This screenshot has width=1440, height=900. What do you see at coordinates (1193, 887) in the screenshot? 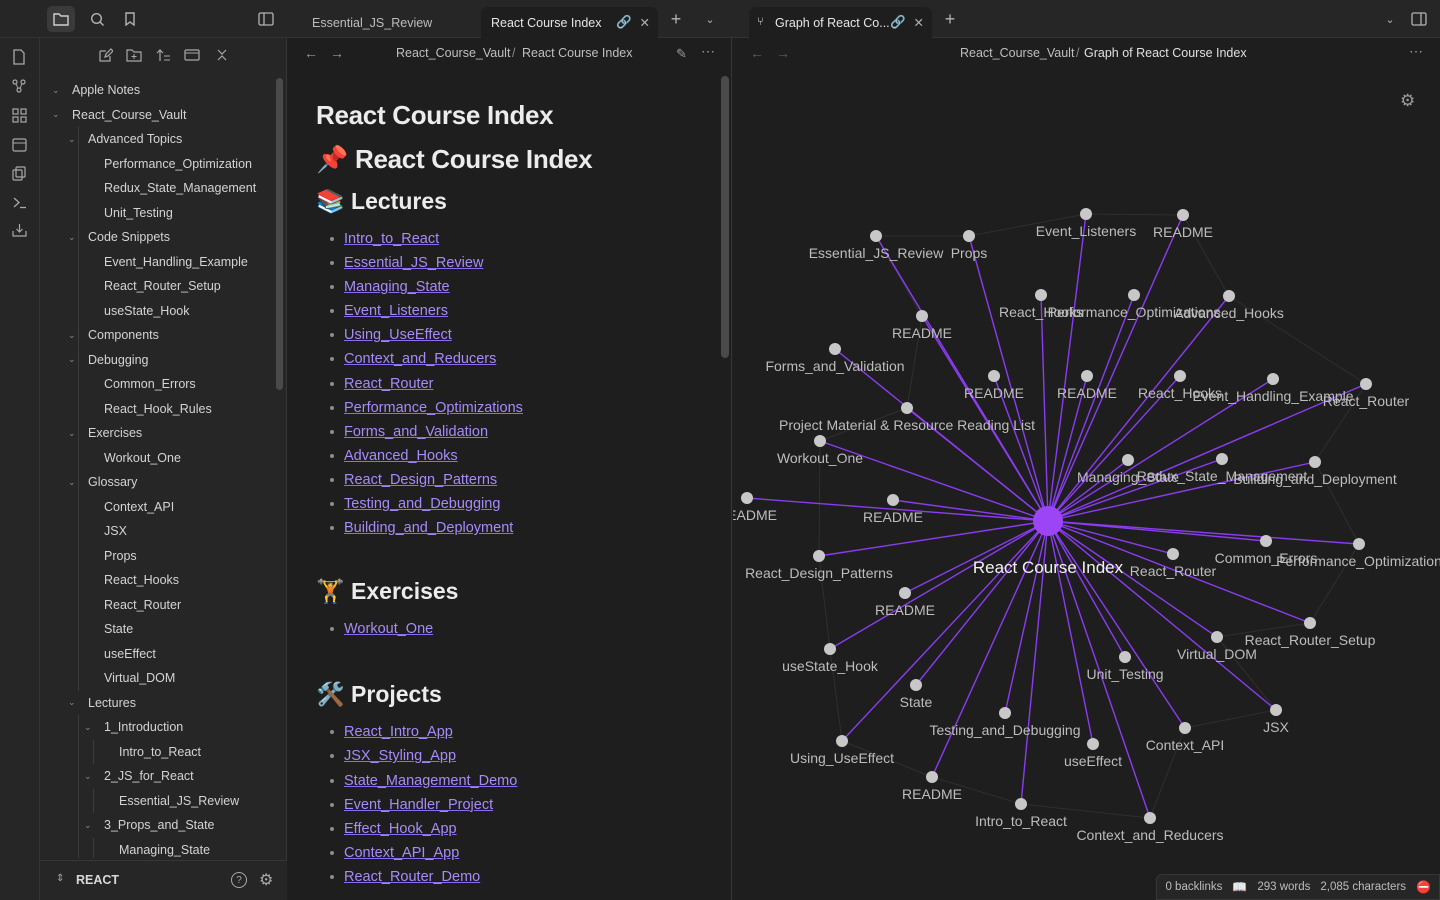
I see `backlinks-count: 0 backlinks` at bounding box center [1193, 887].